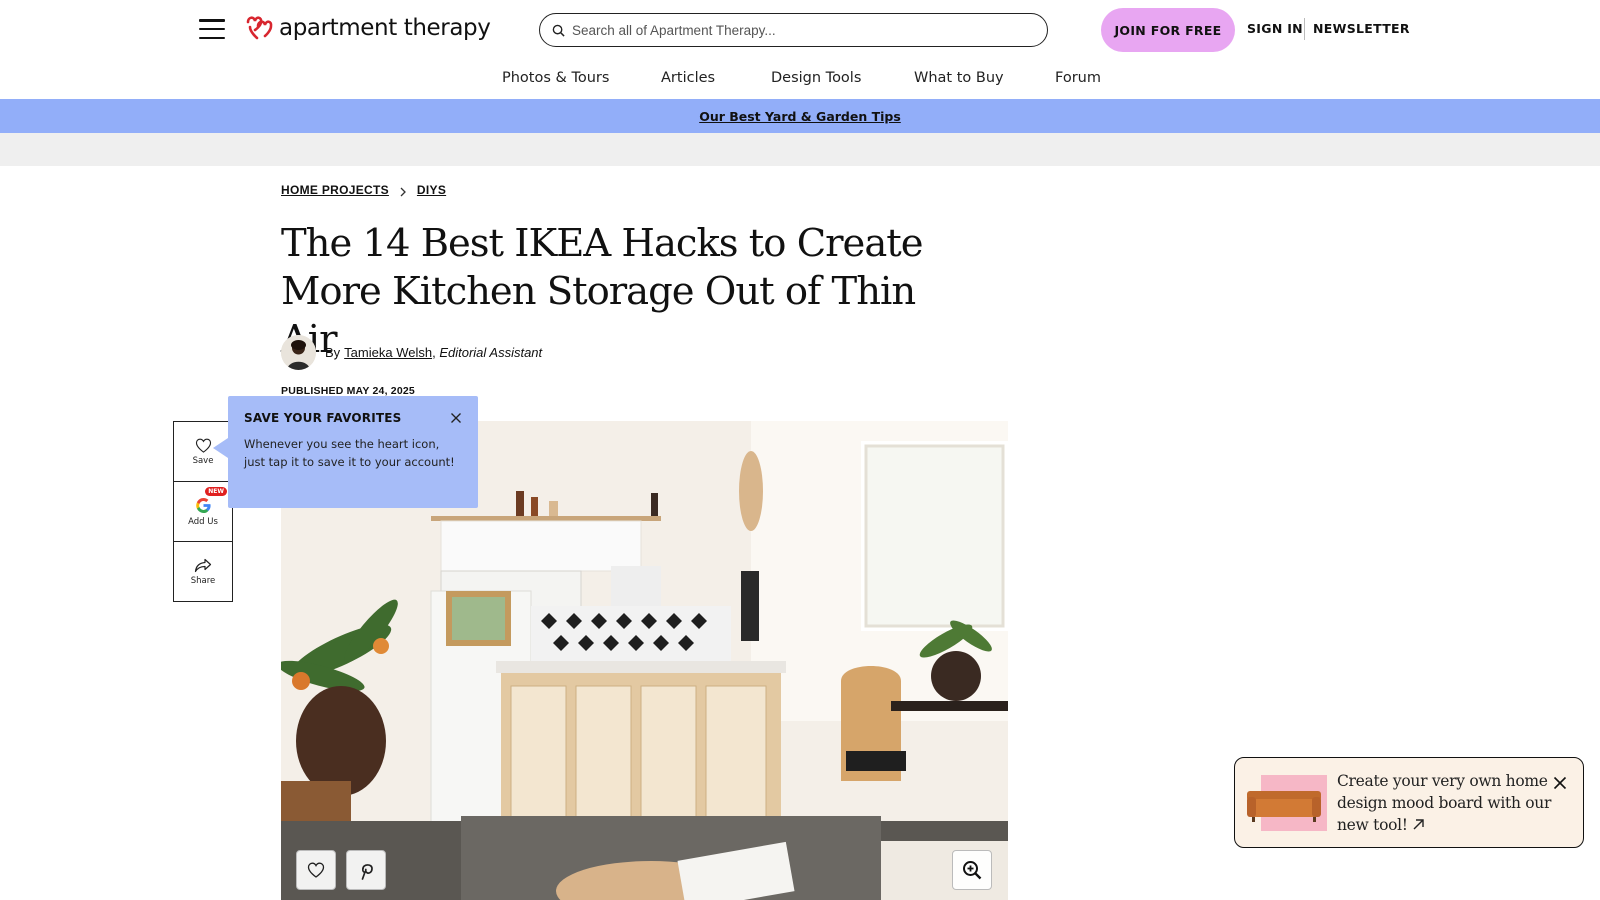 Image resolution: width=1600 pixels, height=900 pixels. Describe the element at coordinates (1287, 803) in the screenshot. I see `sofa-thumbnail` at that location.